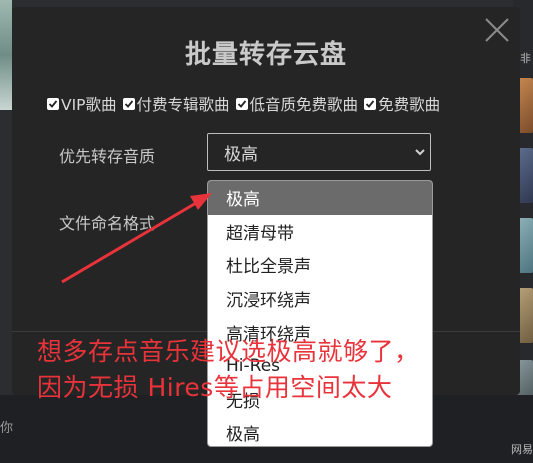 This screenshot has height=463, width=533. Describe the element at coordinates (228, 351) in the screenshot. I see `annotation-line: 想多存点音乐建议选极高就够了，` at that location.